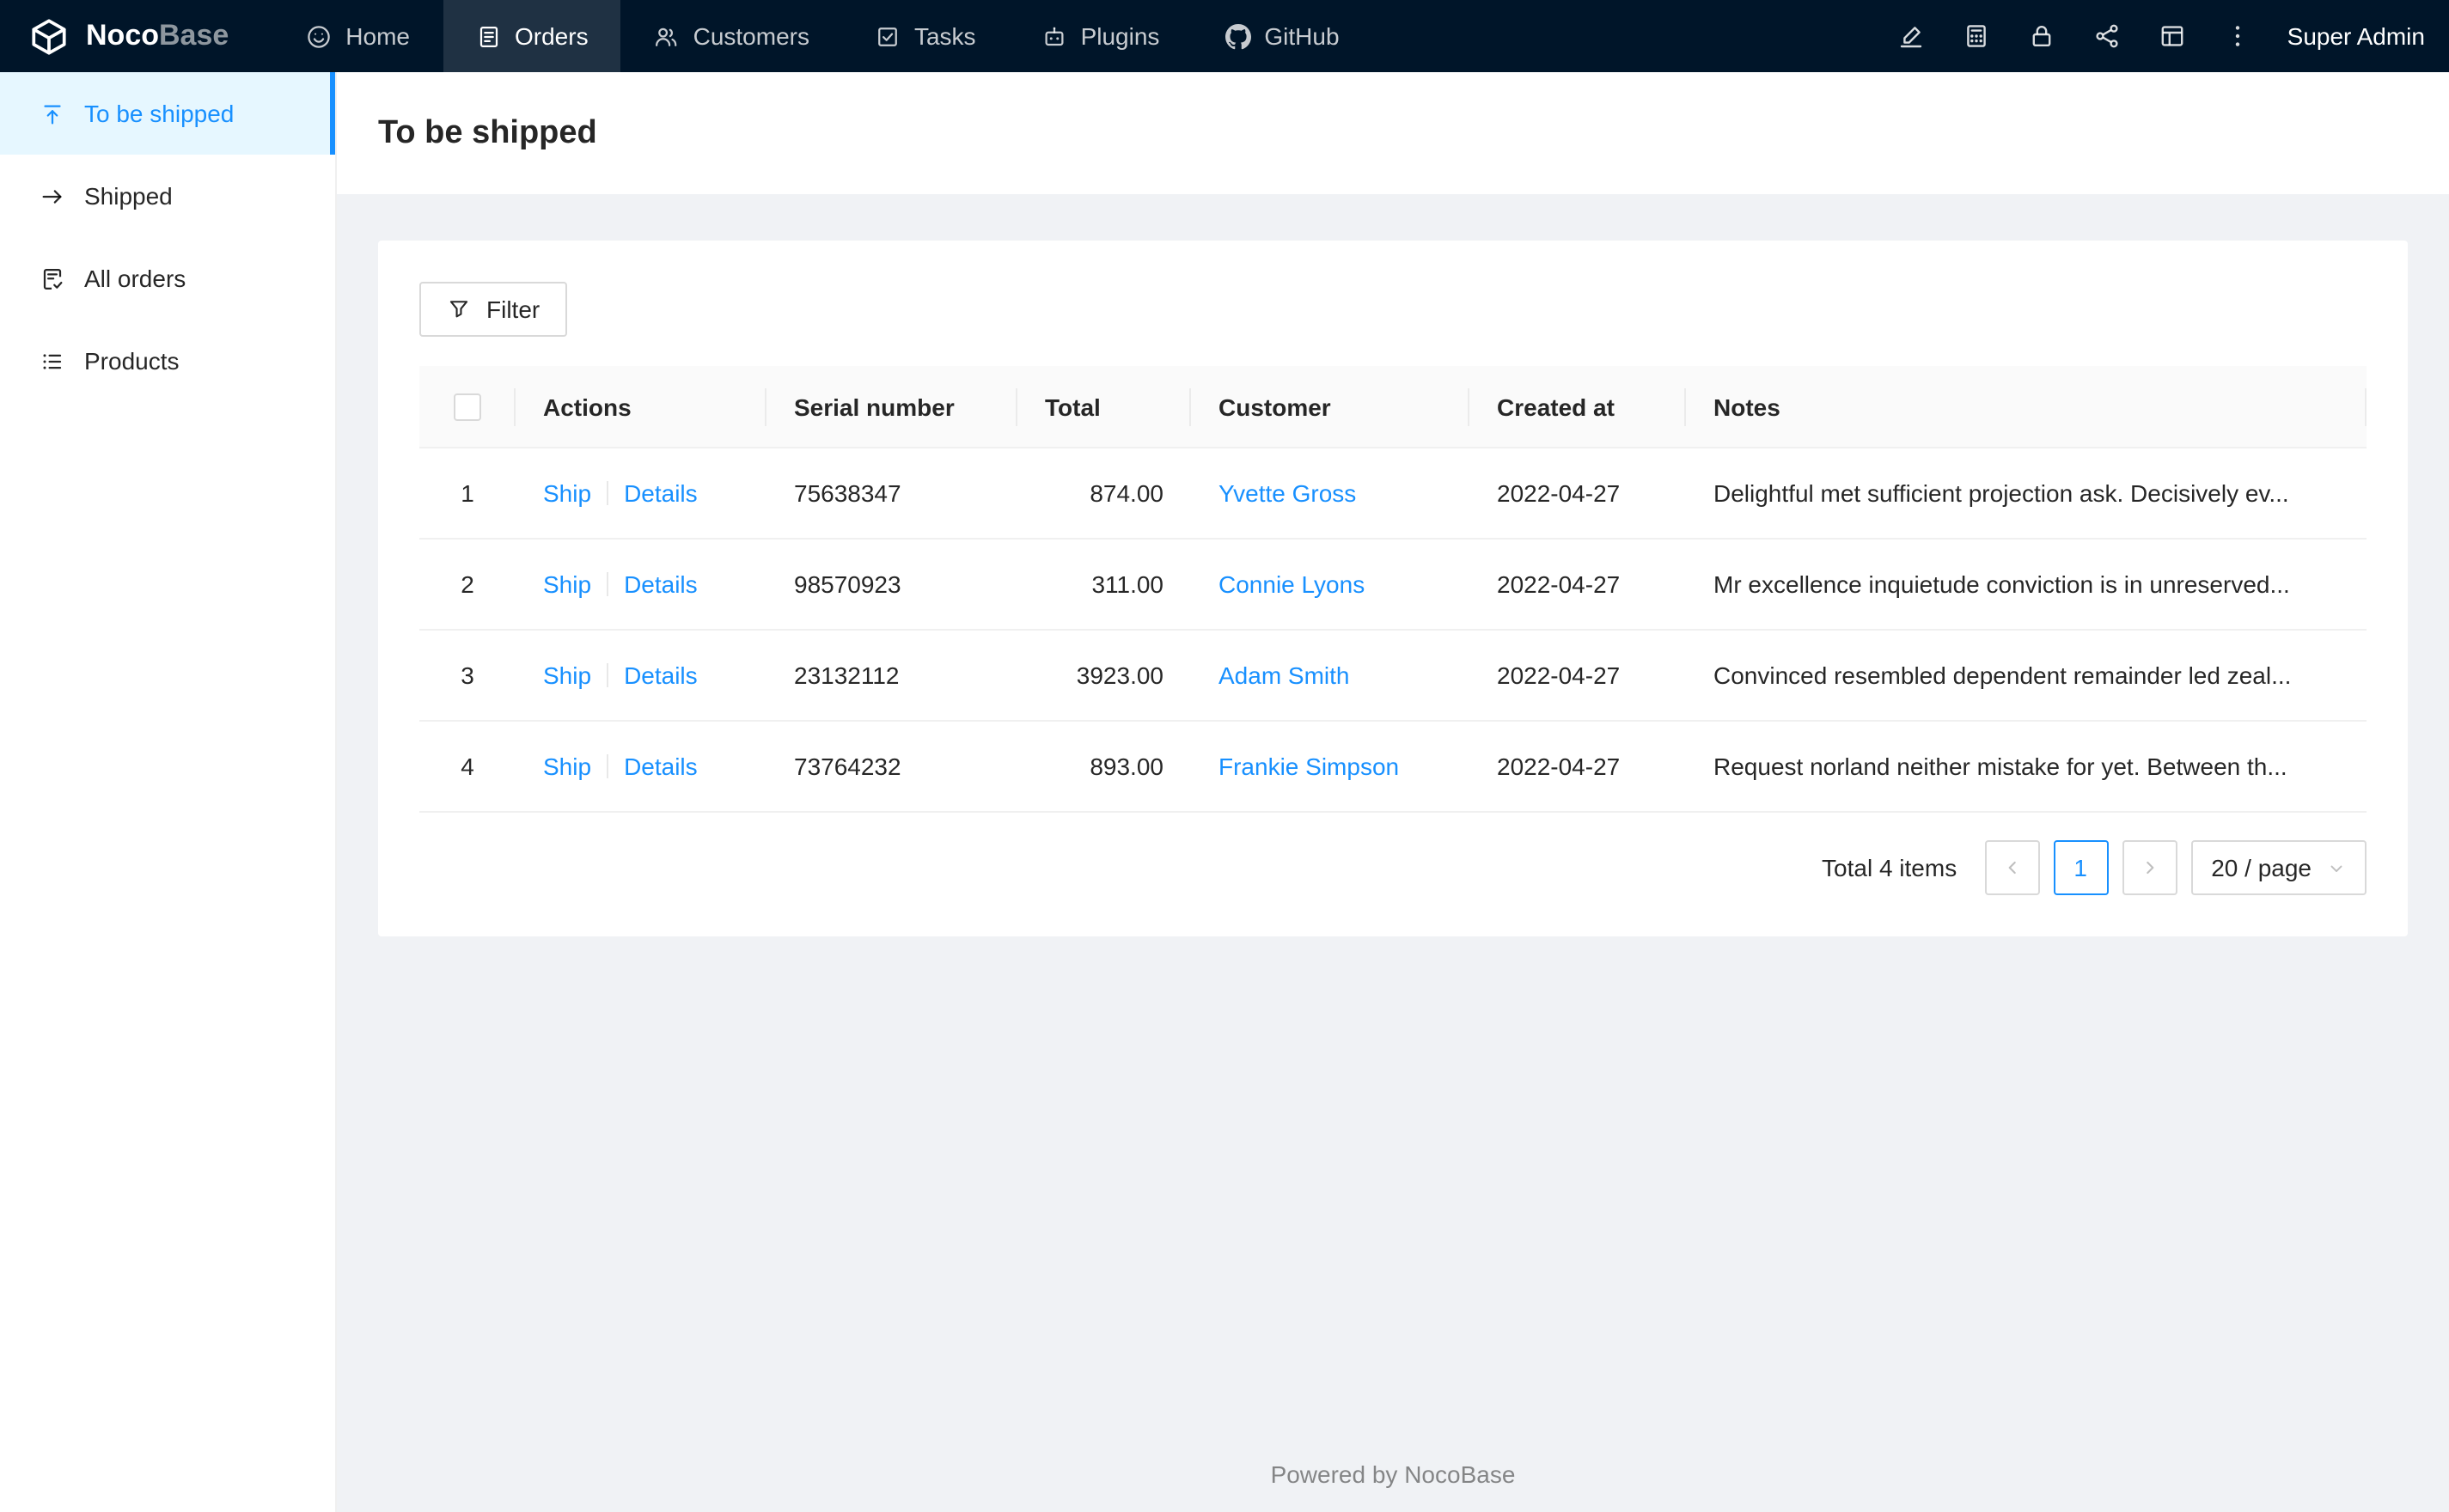 This screenshot has height=1512, width=2449. Describe the element at coordinates (2356, 36) in the screenshot. I see `user-menu: Super Admin` at that location.